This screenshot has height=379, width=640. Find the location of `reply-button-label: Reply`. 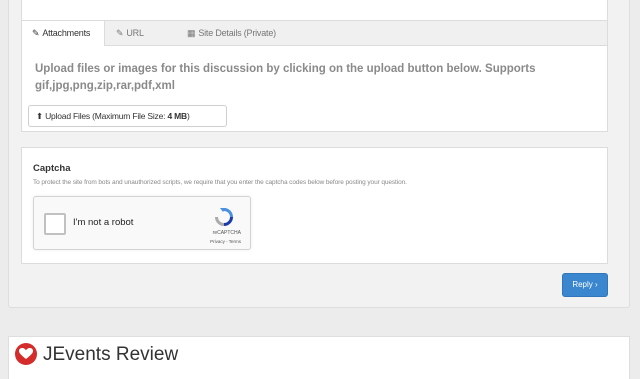

reply-button-label: Reply is located at coordinates (582, 284).